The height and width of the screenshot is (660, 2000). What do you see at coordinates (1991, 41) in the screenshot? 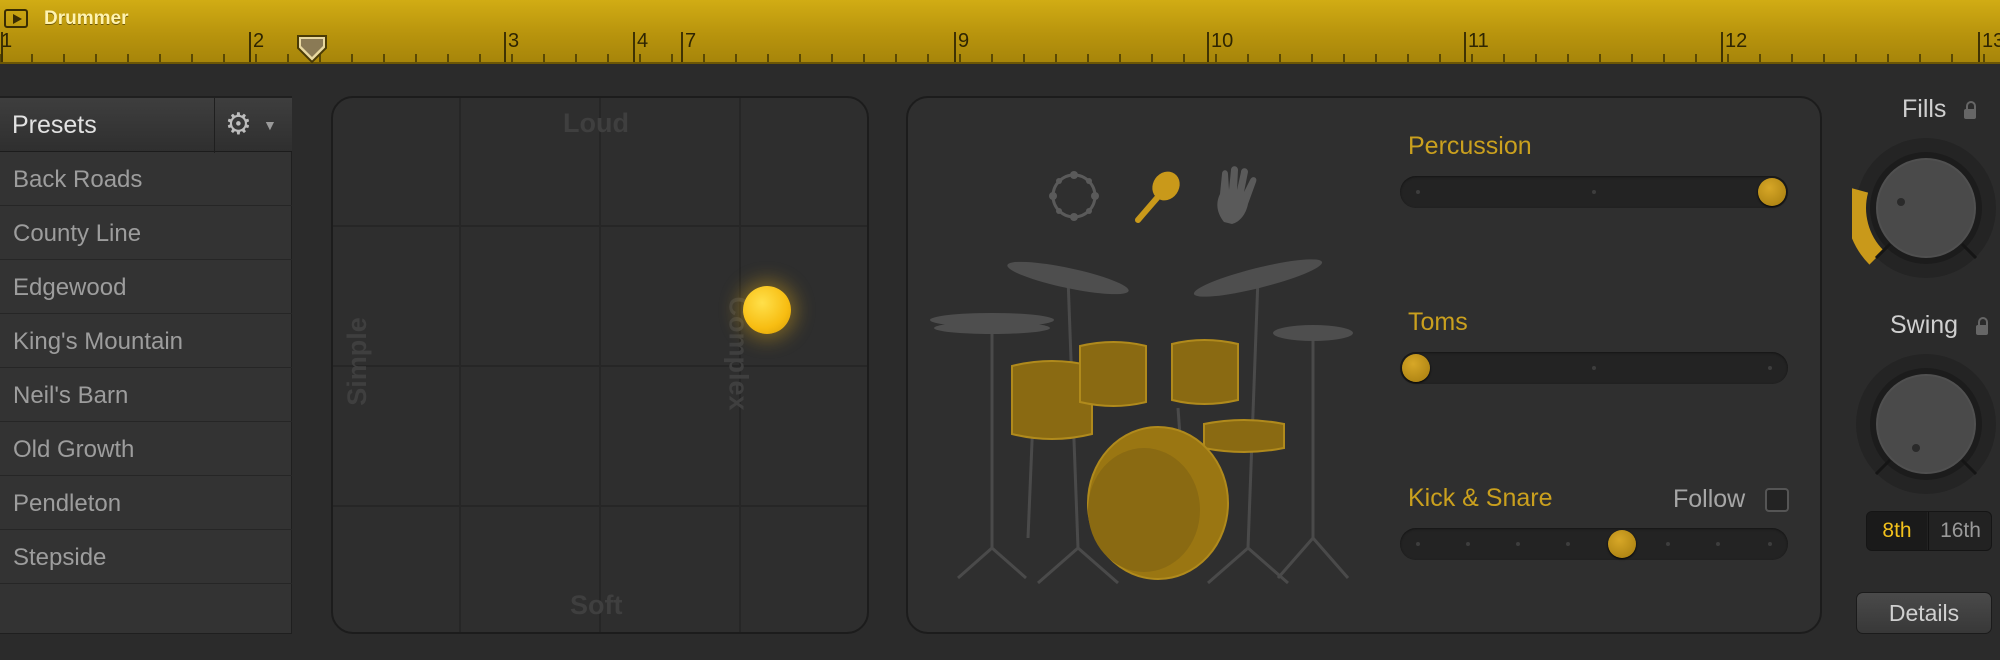
I see `ruler-number: 13` at bounding box center [1991, 41].